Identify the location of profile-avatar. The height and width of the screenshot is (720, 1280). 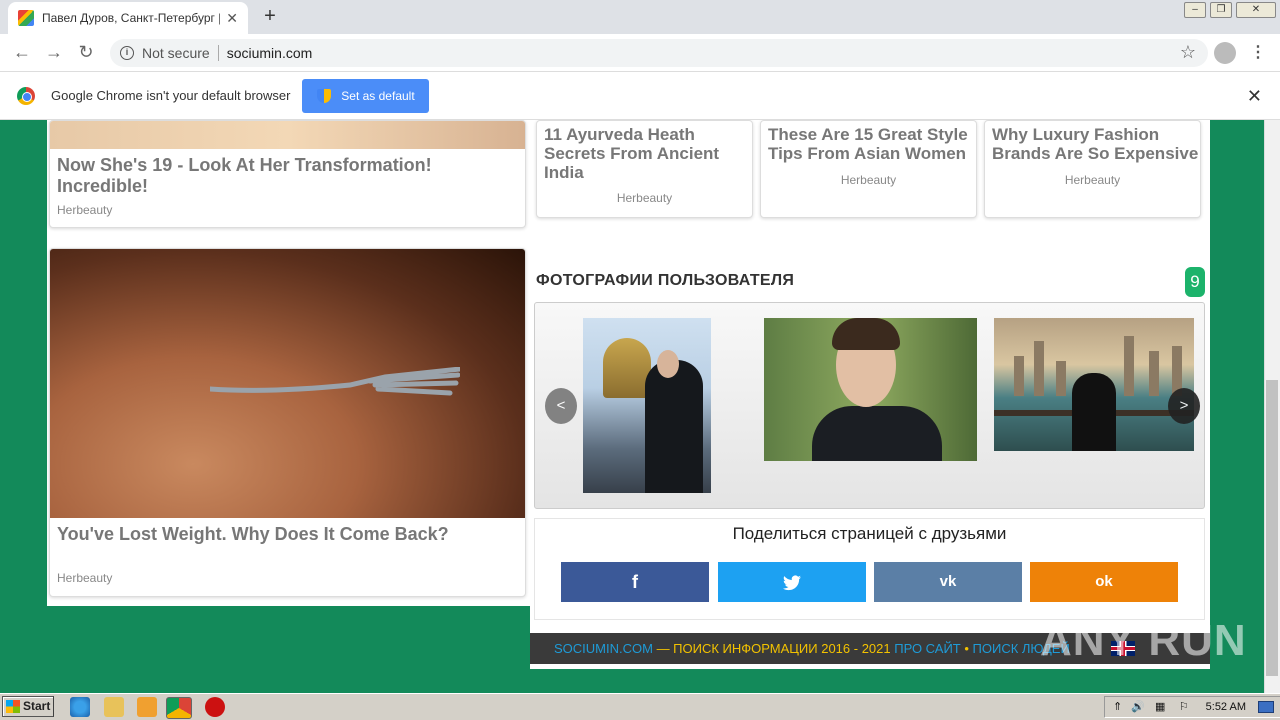
(1225, 53).